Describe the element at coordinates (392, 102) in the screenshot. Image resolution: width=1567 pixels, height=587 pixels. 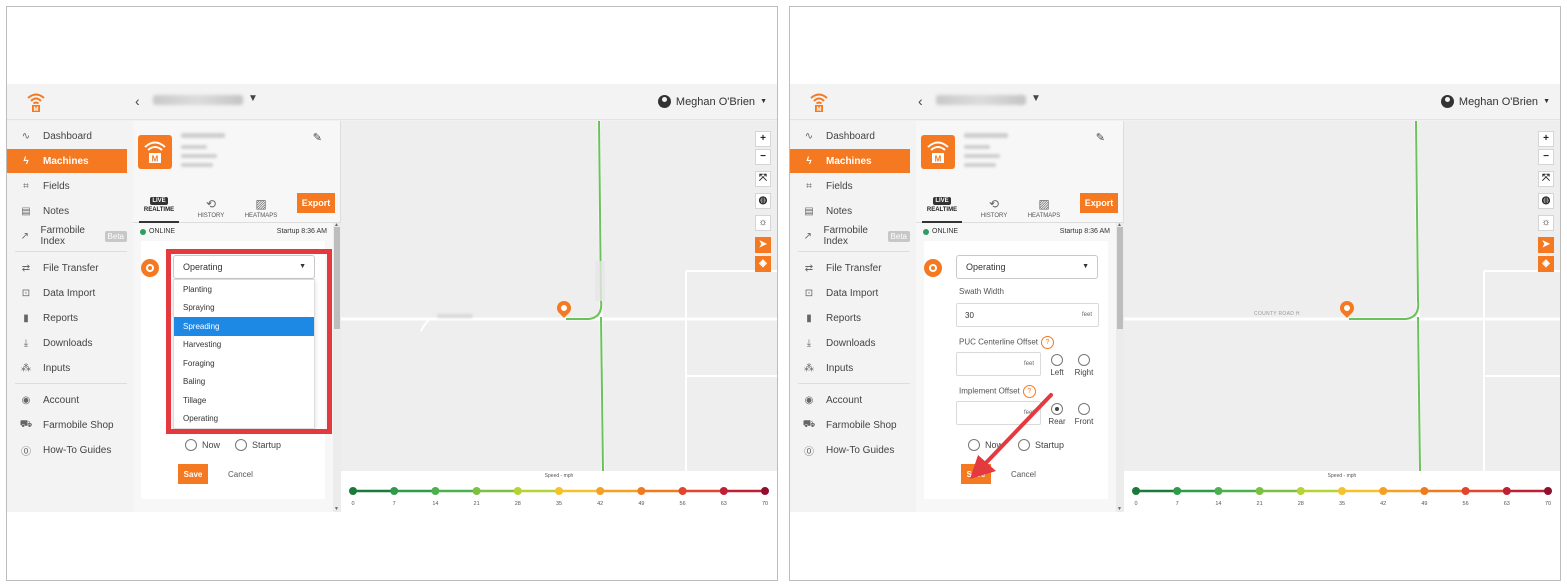
I see `top-bar: M ‹ ▼ Meghan O'Brien ▼` at that location.